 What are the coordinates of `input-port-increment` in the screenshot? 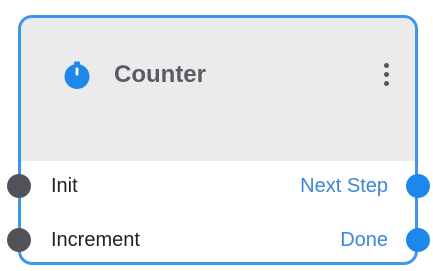 It's located at (19, 240).